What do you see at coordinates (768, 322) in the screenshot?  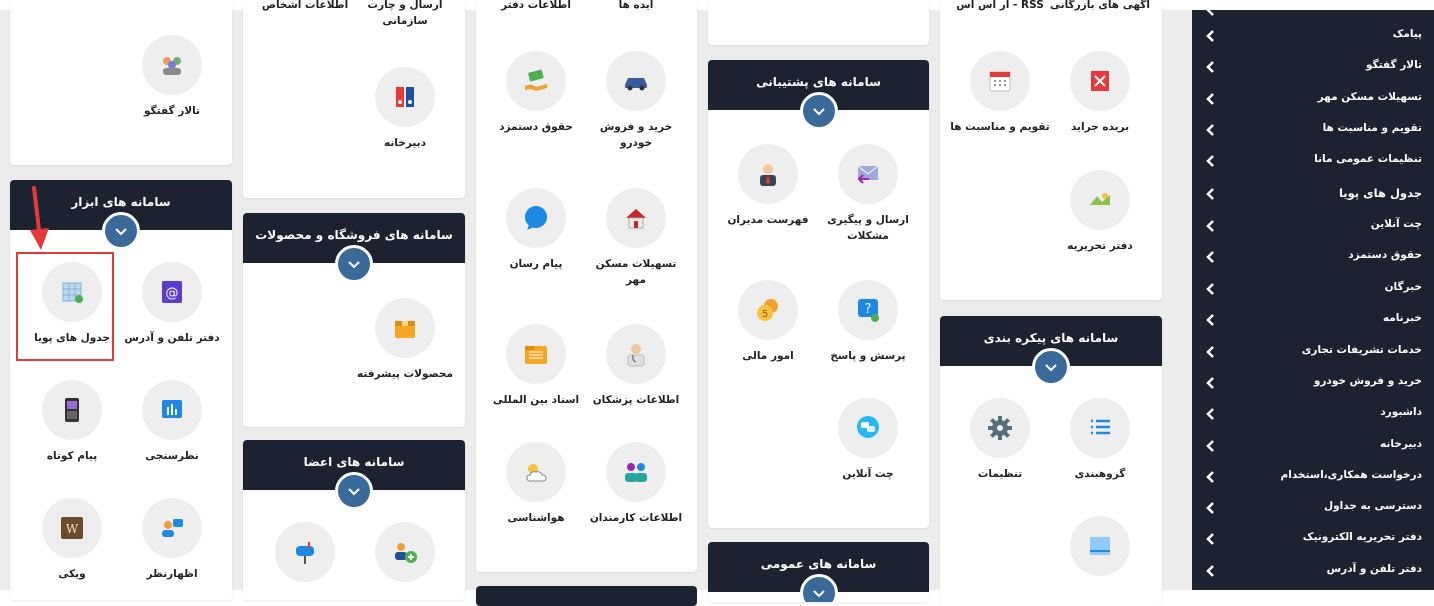 I see `app-finance: 5 امور مالی` at bounding box center [768, 322].